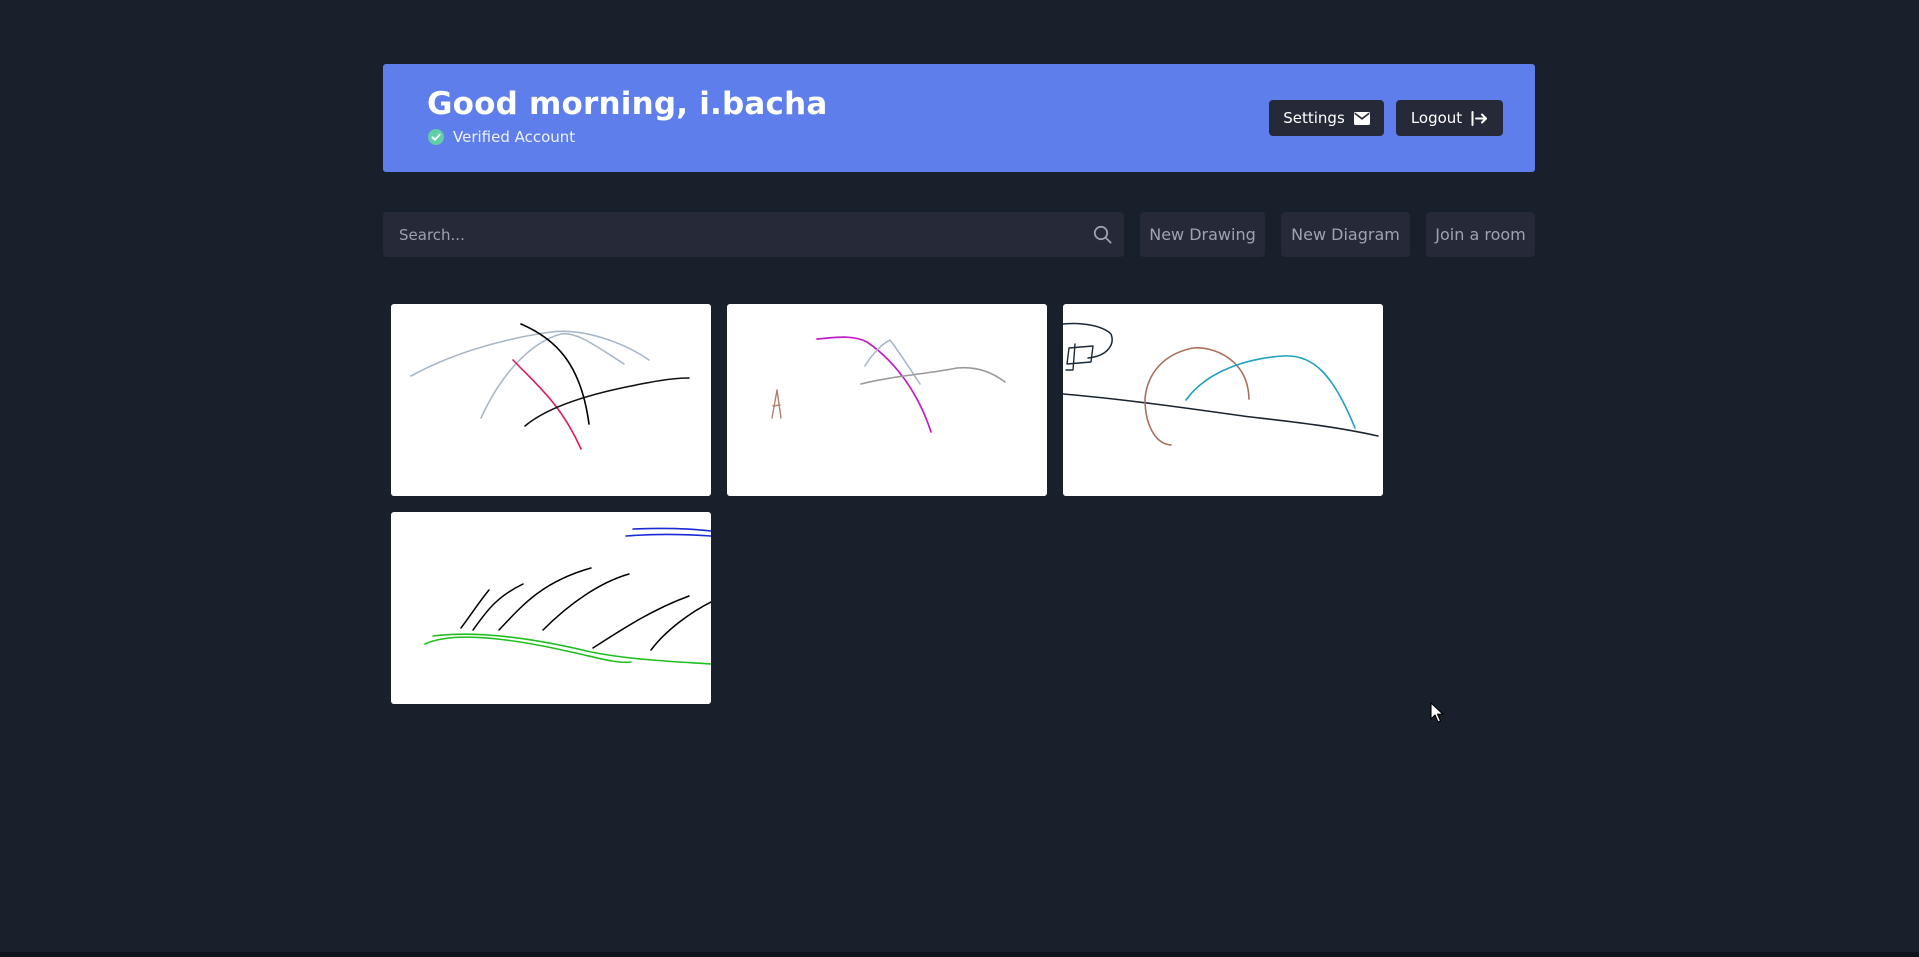 Image resolution: width=1919 pixels, height=957 pixels. I want to click on sign-out-icon, so click(1479, 118).